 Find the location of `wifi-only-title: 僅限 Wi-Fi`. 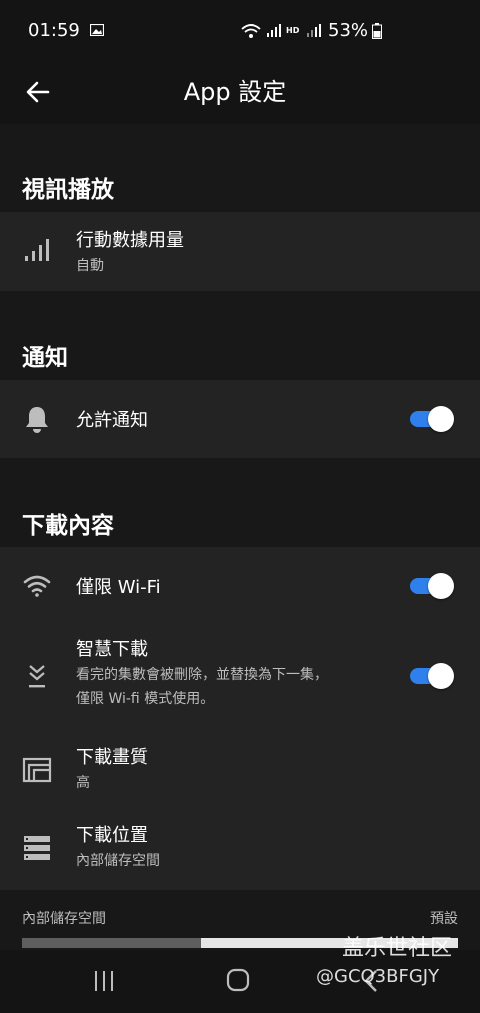

wifi-only-title: 僅限 Wi-Fi is located at coordinates (118, 587).